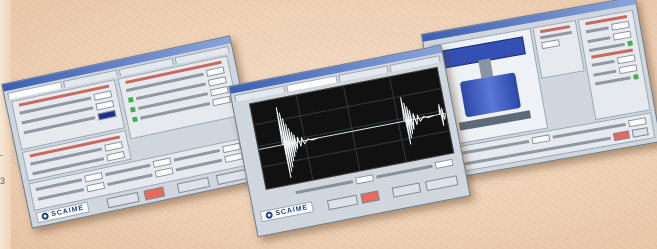 Image resolution: width=657 pixels, height=249 pixels. Describe the element at coordinates (490, 95) in the screenshot. I see `press-cylinder` at that location.